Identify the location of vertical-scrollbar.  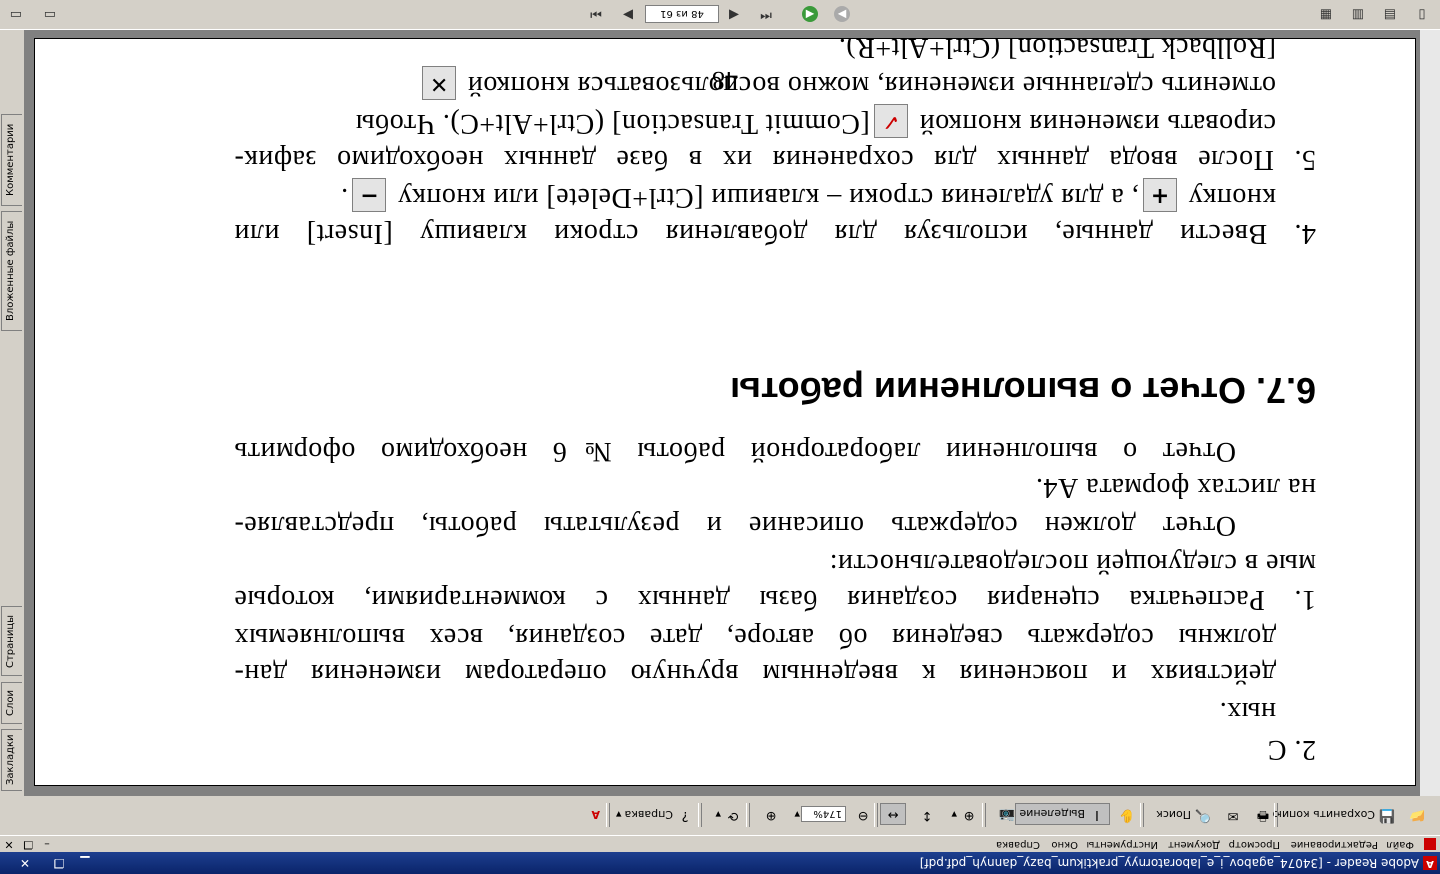
(1430, 413).